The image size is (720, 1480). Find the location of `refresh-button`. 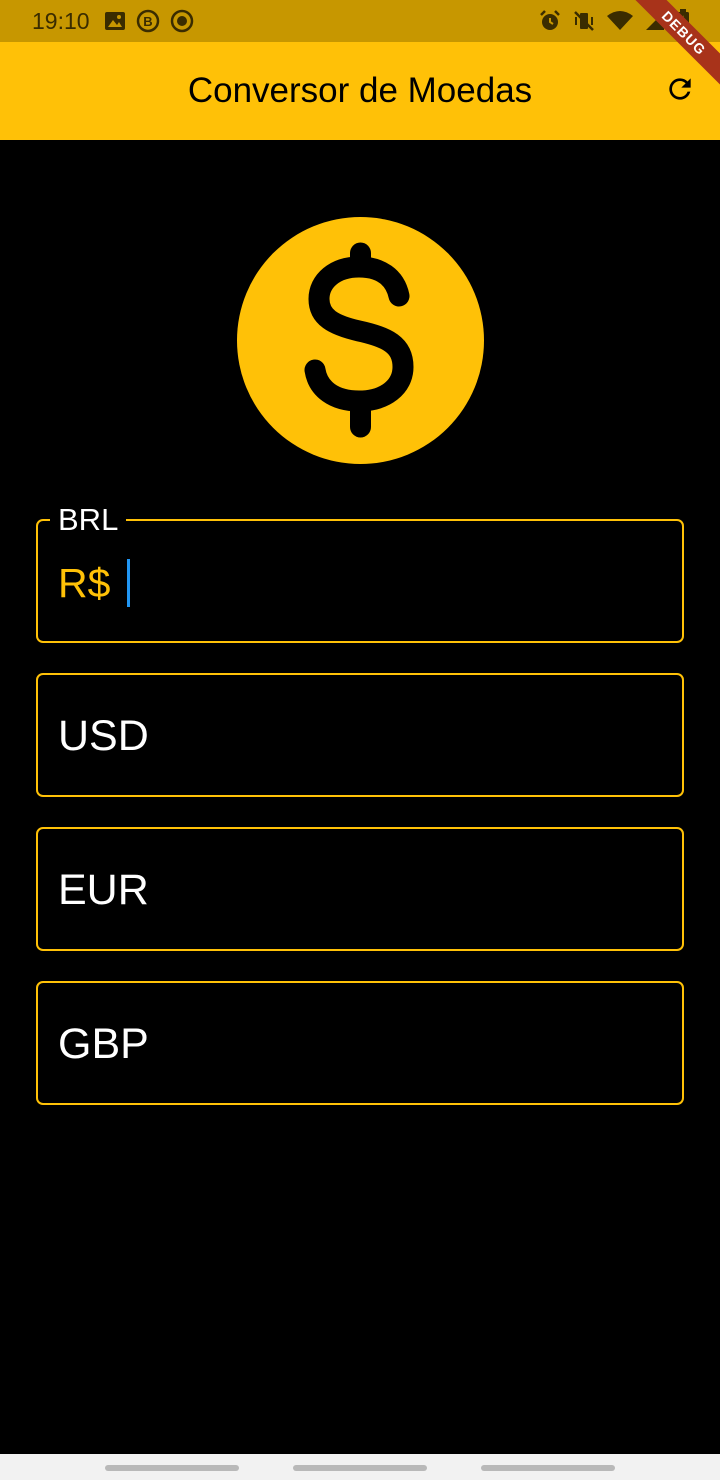

refresh-button is located at coordinates (680, 91).